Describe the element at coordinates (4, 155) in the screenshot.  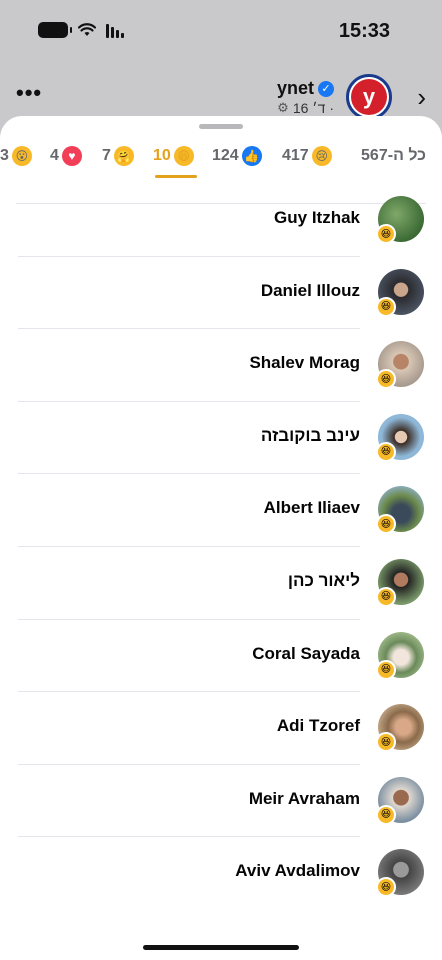
I see `tab-wow-count: 3` at that location.